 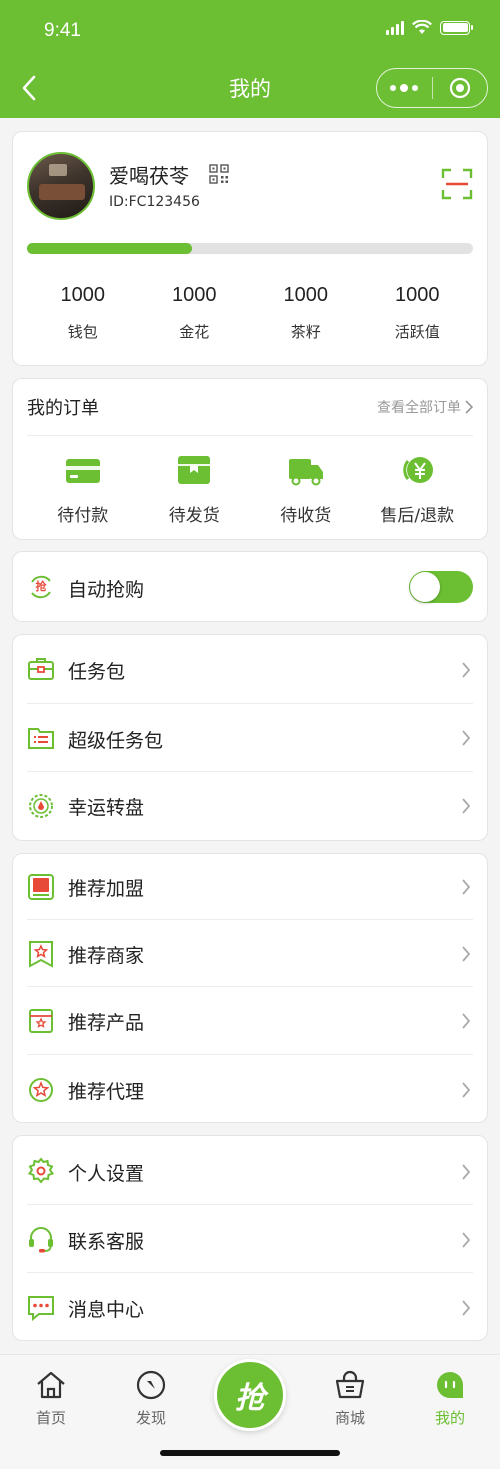 I want to click on stat-activity: 1000 活跃值, so click(x=418, y=313).